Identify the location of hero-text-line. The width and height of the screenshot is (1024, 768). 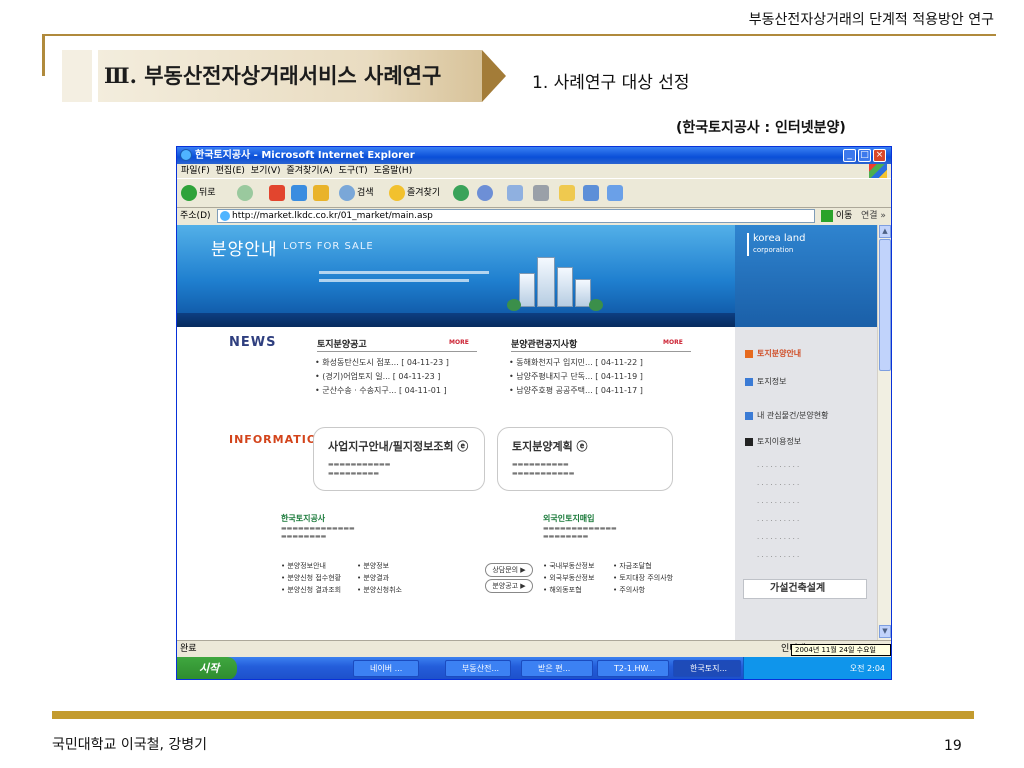
(404, 272).